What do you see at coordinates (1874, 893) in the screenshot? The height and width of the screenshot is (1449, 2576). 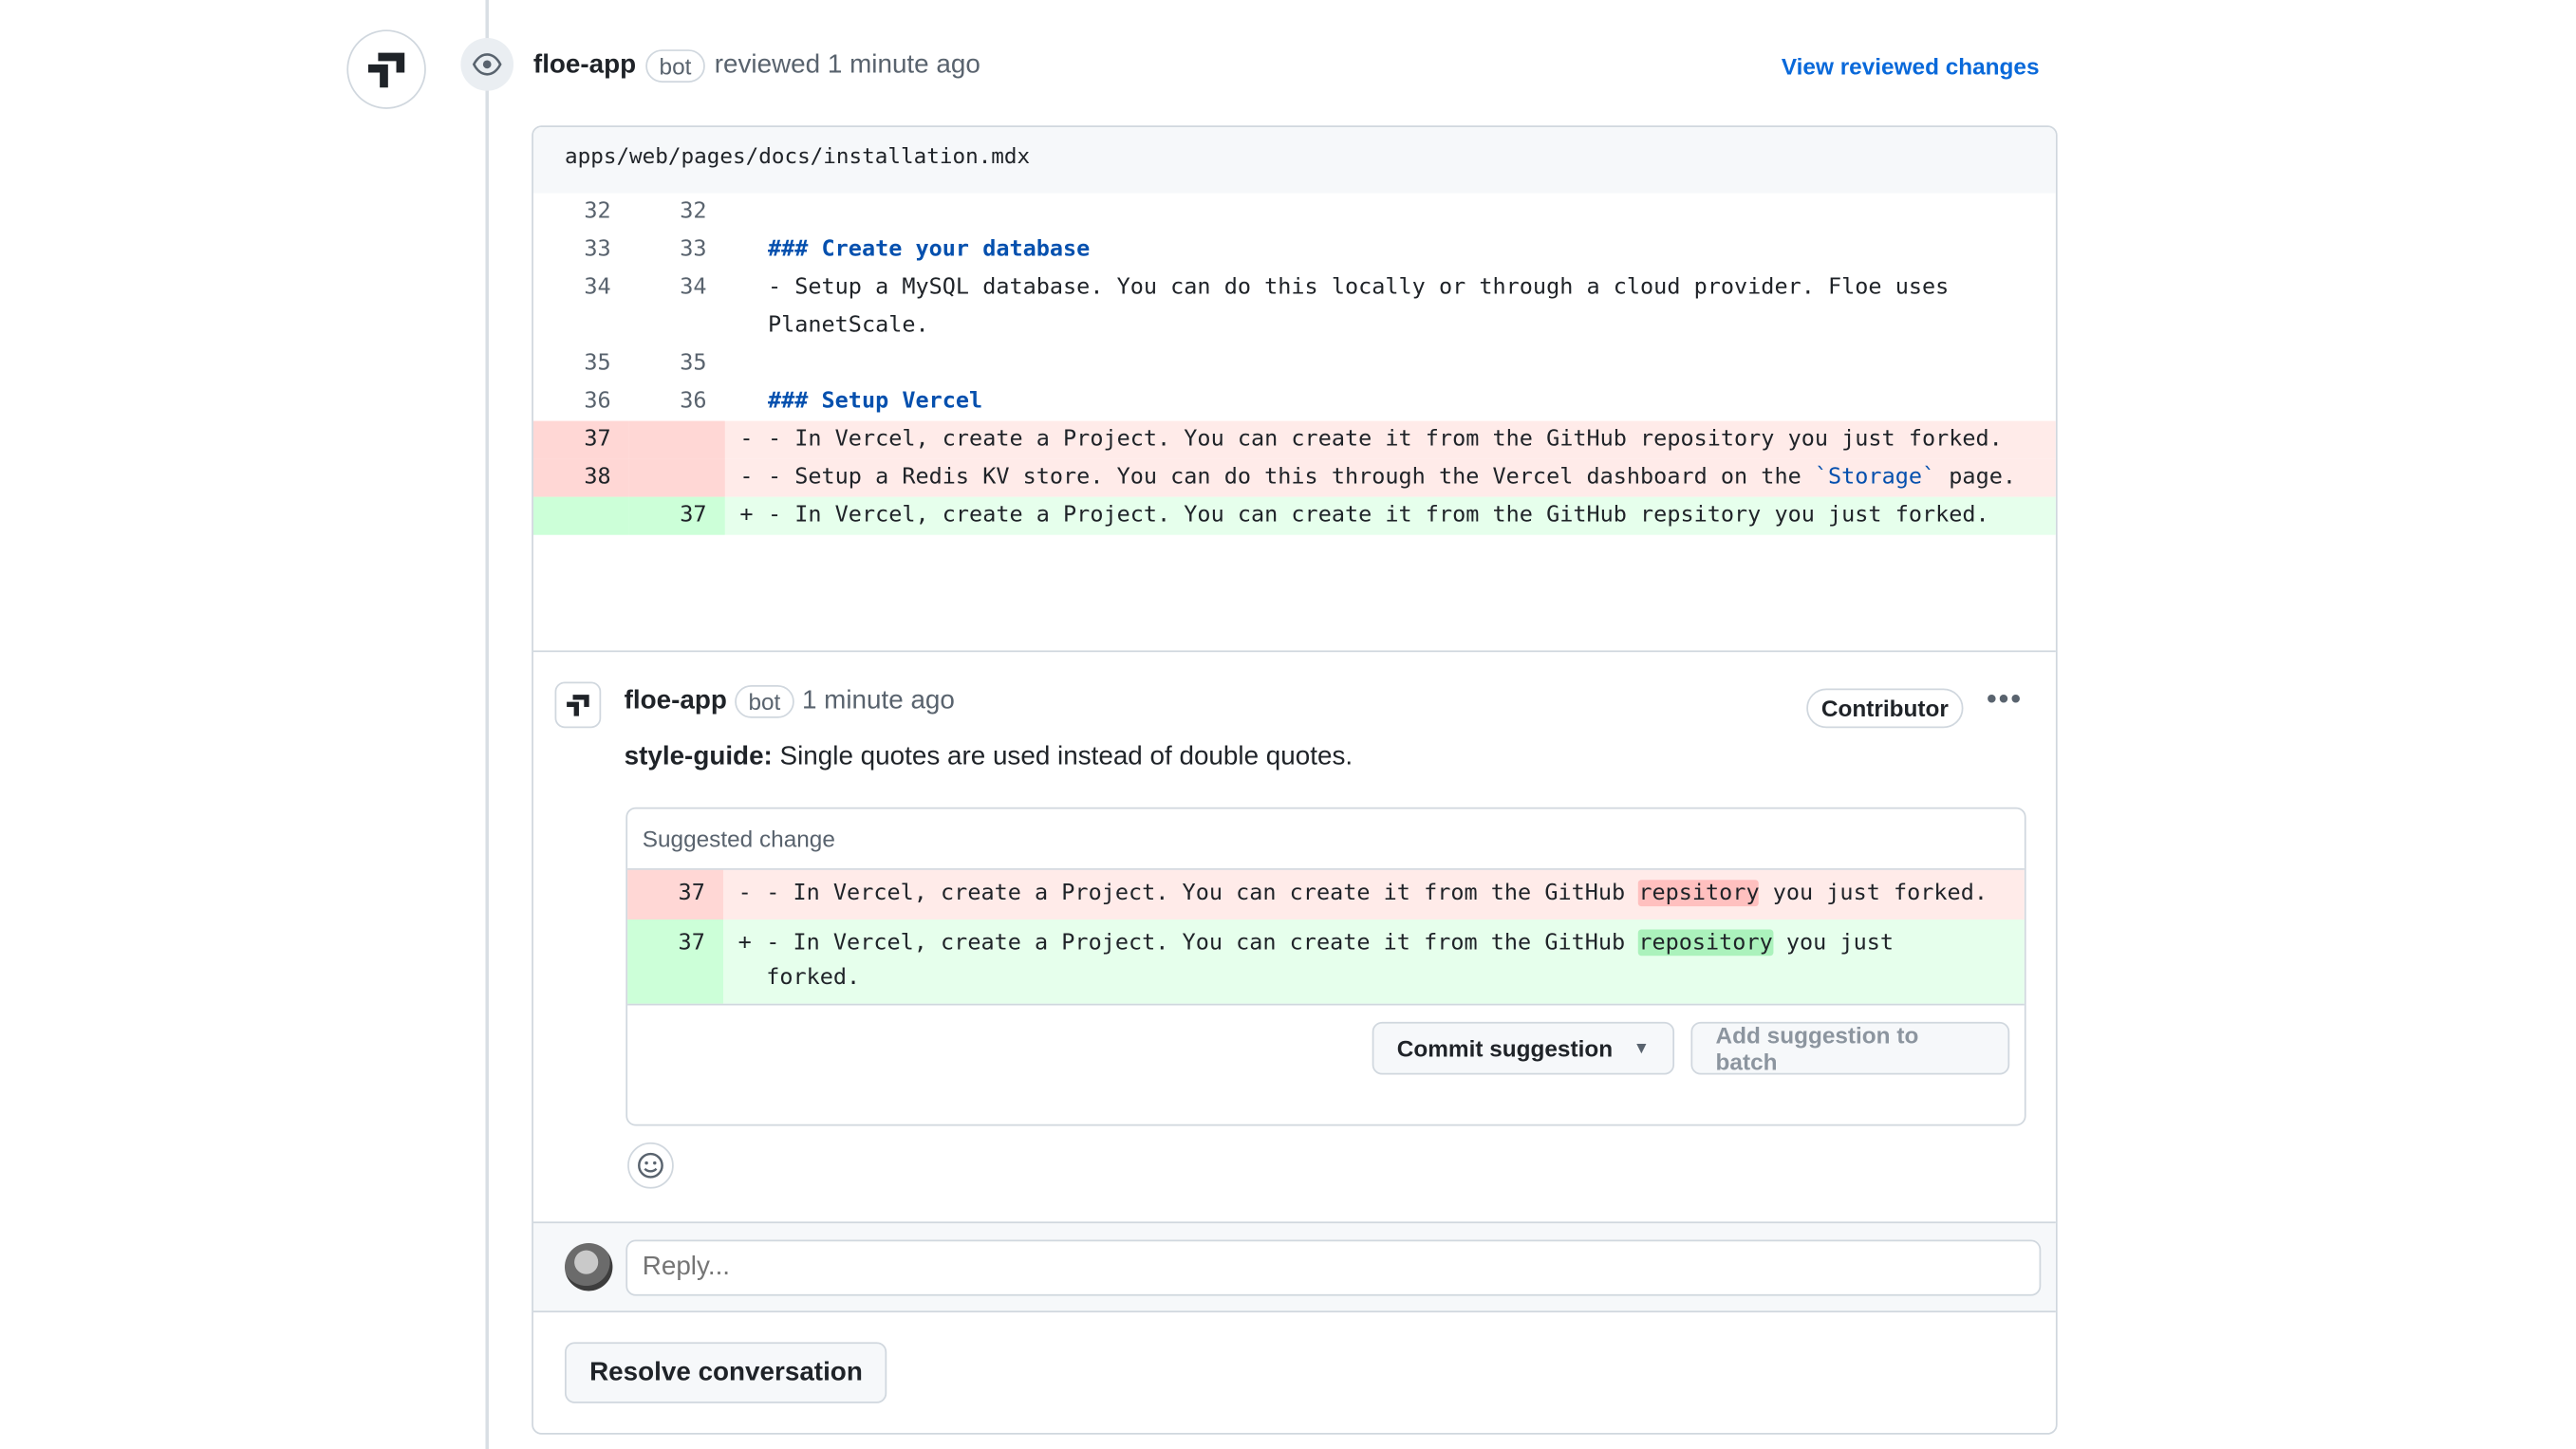 I see `code-text: you just forked.` at bounding box center [1874, 893].